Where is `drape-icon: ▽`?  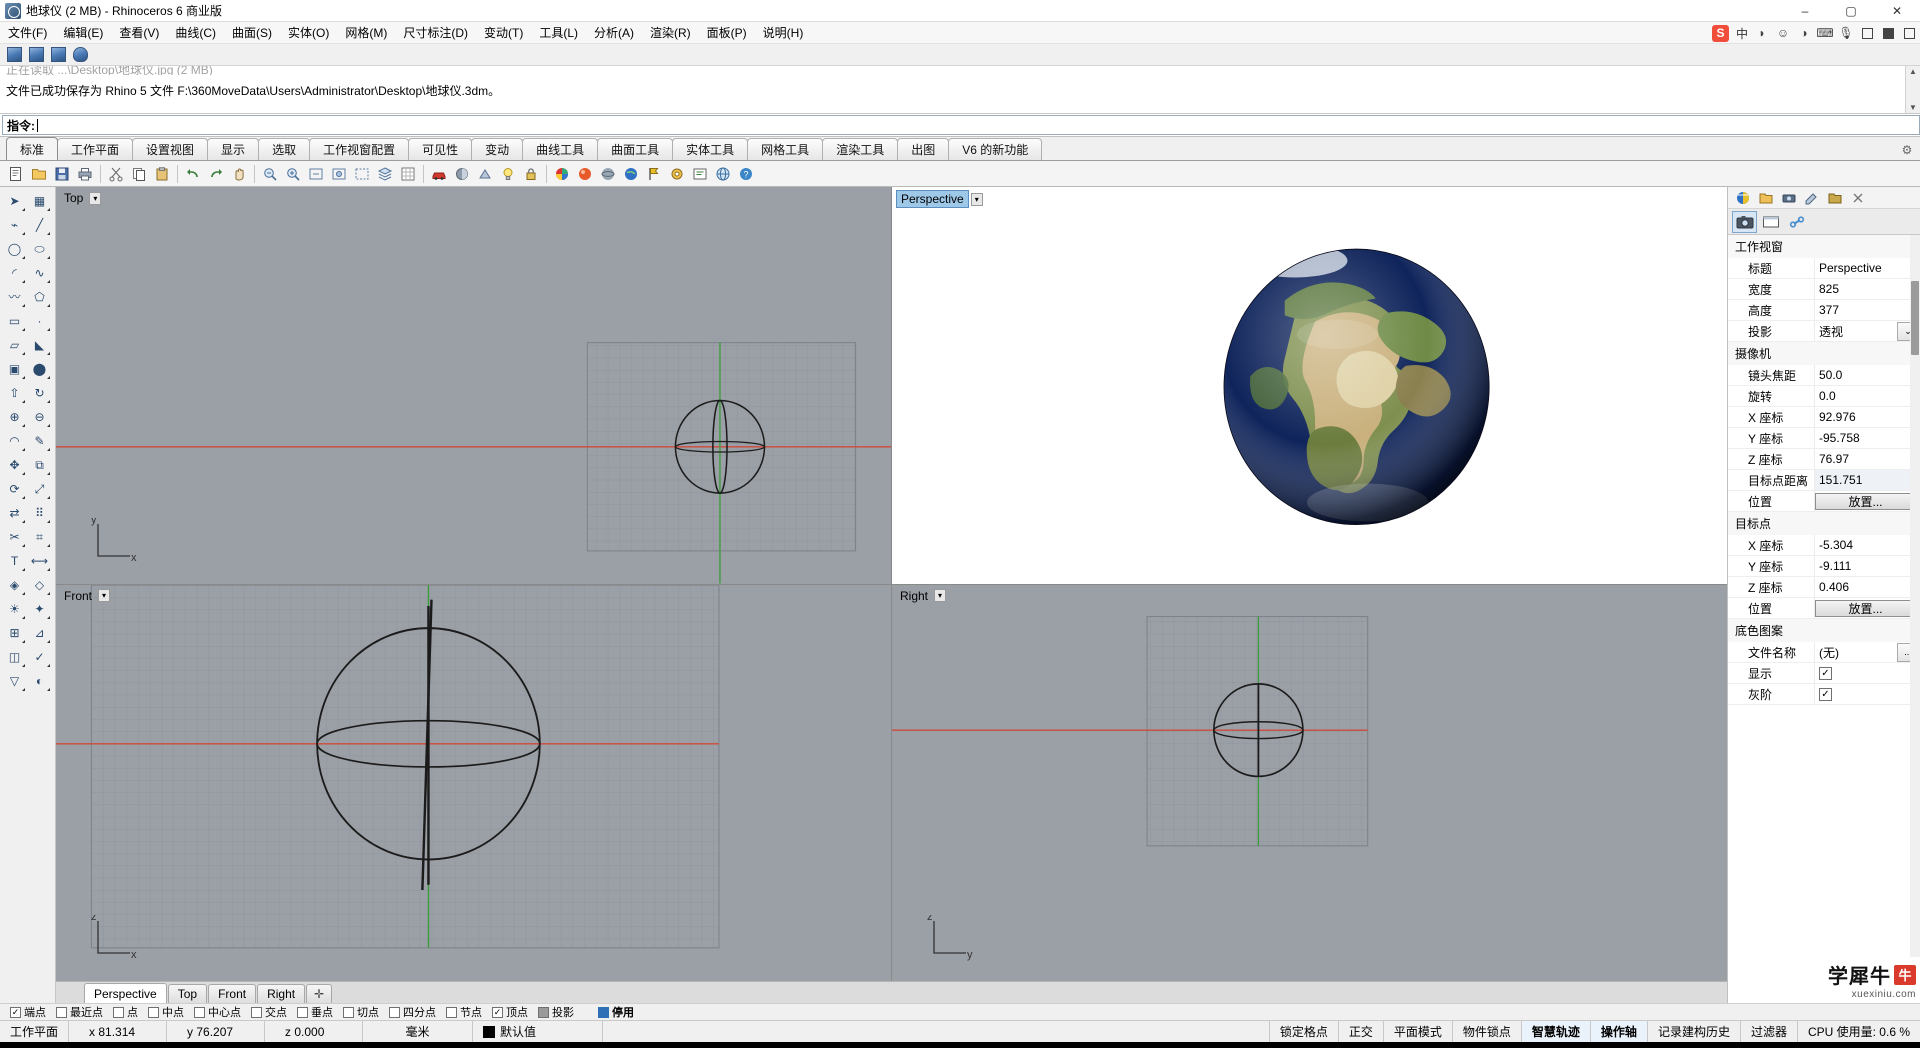 drape-icon: ▽ is located at coordinates (14, 681).